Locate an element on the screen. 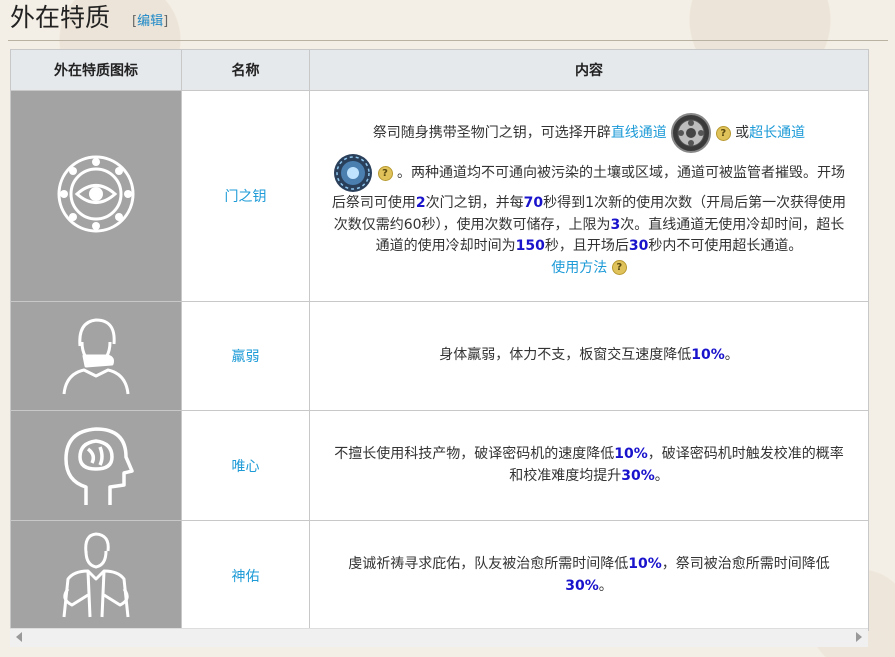 The width and height of the screenshot is (895, 657). trait-content-cell: 身体羸弱，体力不支，板窗交互速度降低10%。 is located at coordinates (589, 356).